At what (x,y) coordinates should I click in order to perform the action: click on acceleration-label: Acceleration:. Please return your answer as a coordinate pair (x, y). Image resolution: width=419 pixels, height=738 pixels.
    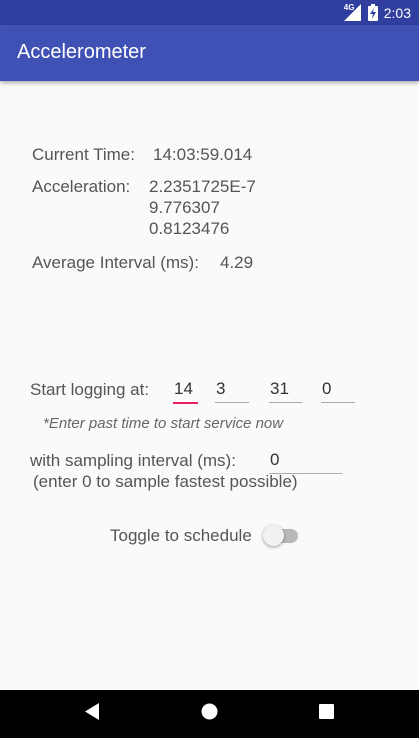
    Looking at the image, I should click on (81, 186).